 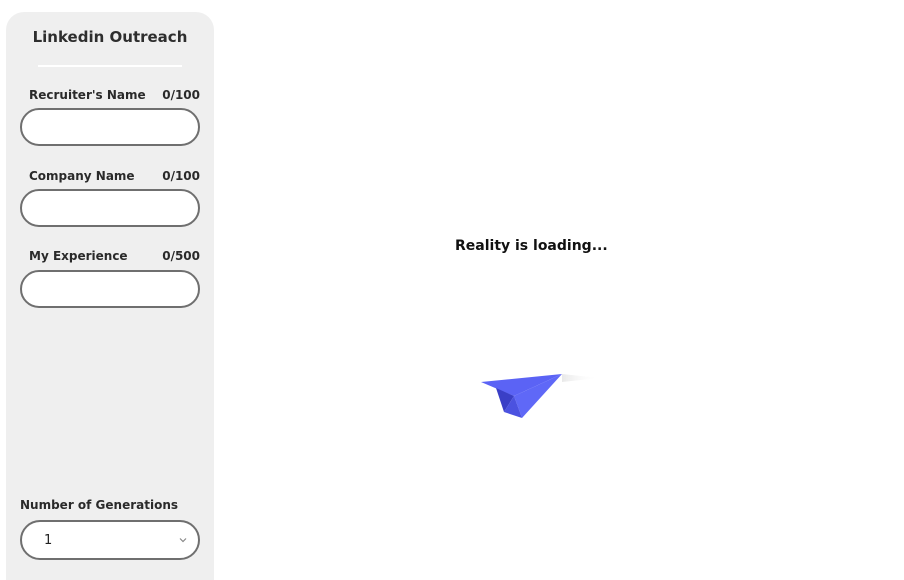 I want to click on generations-select: 1, so click(x=110, y=540).